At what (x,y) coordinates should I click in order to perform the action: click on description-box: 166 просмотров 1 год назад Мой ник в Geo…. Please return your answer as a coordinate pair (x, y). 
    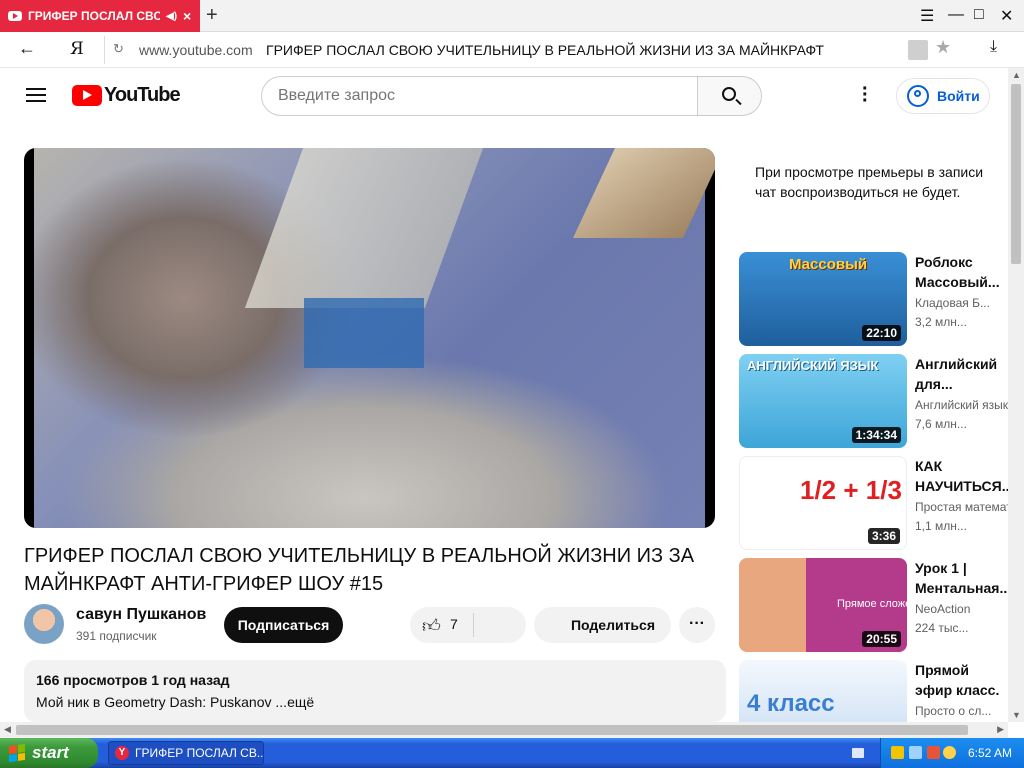
    Looking at the image, I should click on (375, 691).